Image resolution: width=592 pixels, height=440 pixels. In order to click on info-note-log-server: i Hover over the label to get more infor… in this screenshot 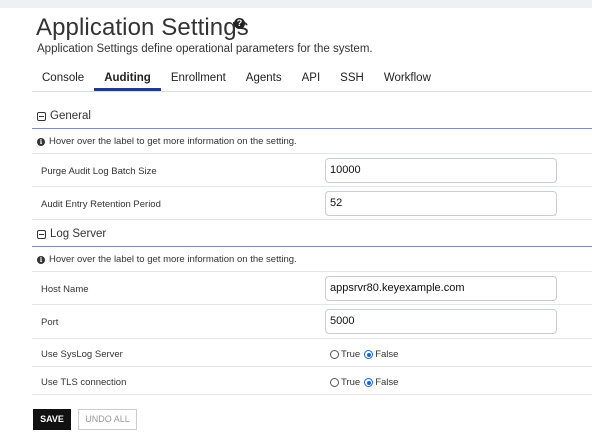, I will do `click(167, 259)`.